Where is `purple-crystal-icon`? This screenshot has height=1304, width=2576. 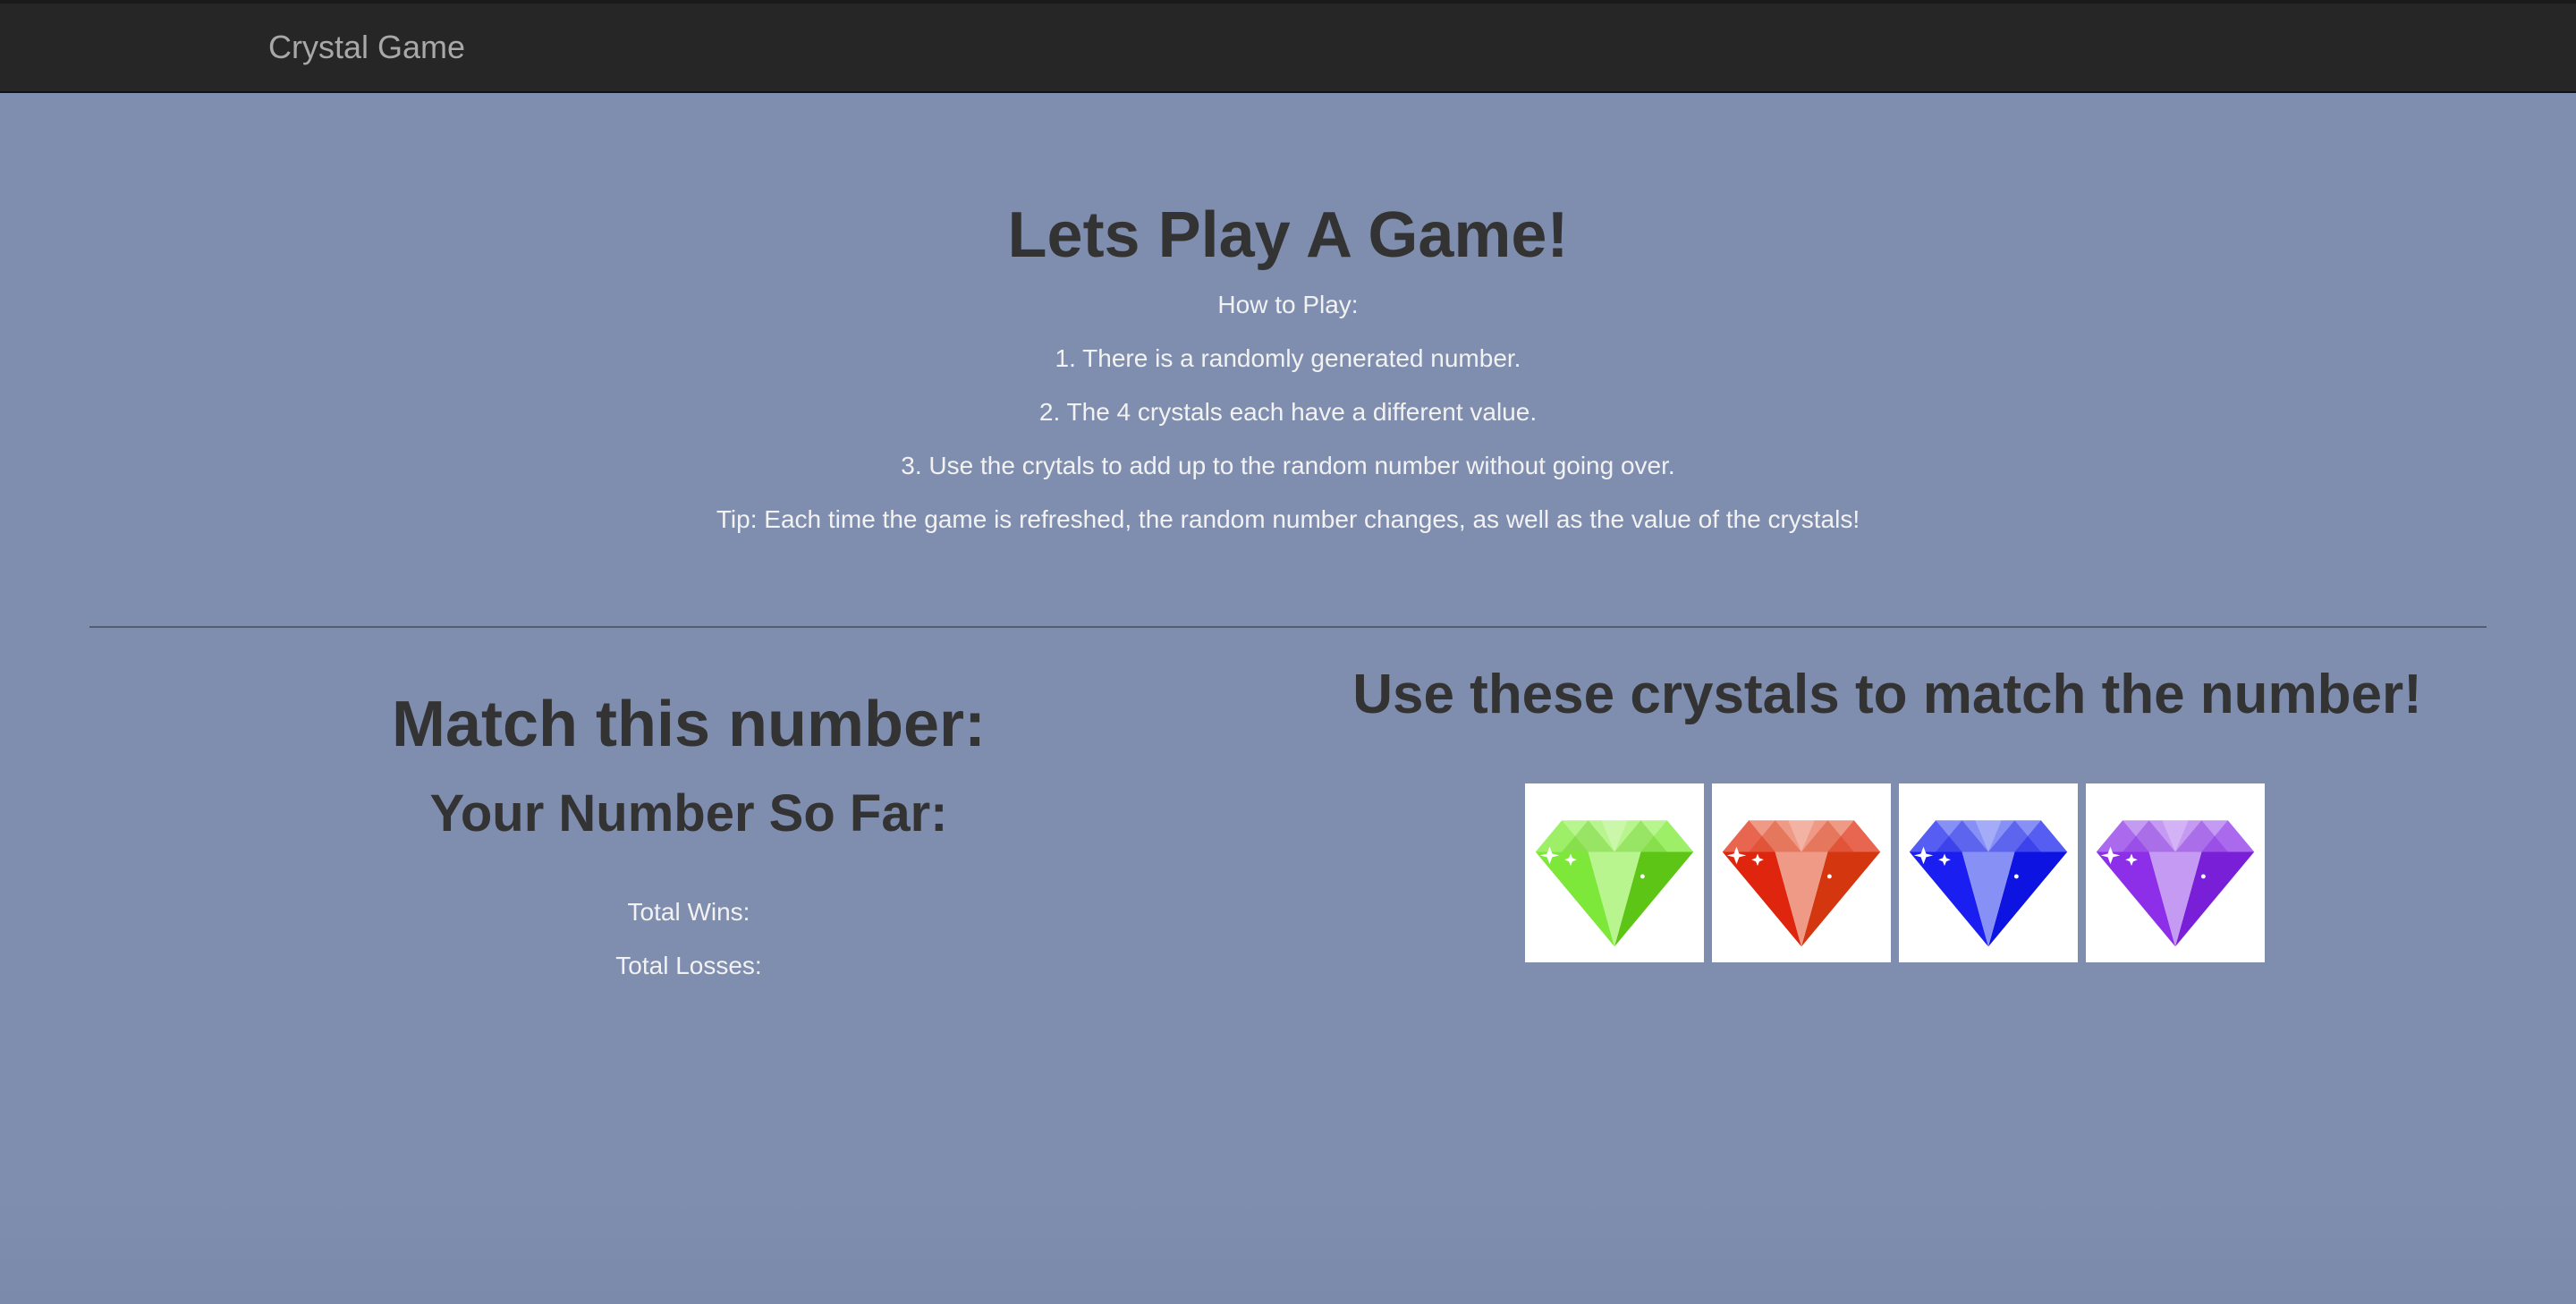 purple-crystal-icon is located at coordinates (2175, 883).